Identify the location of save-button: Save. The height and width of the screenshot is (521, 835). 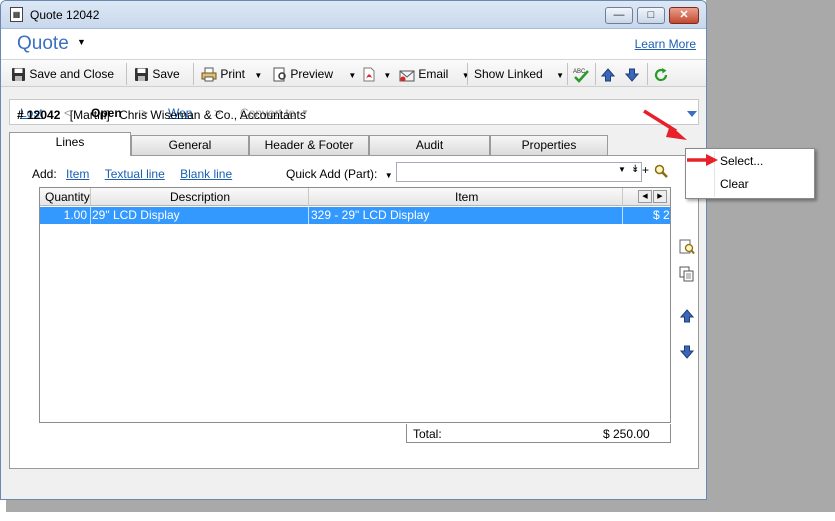
(157, 74).